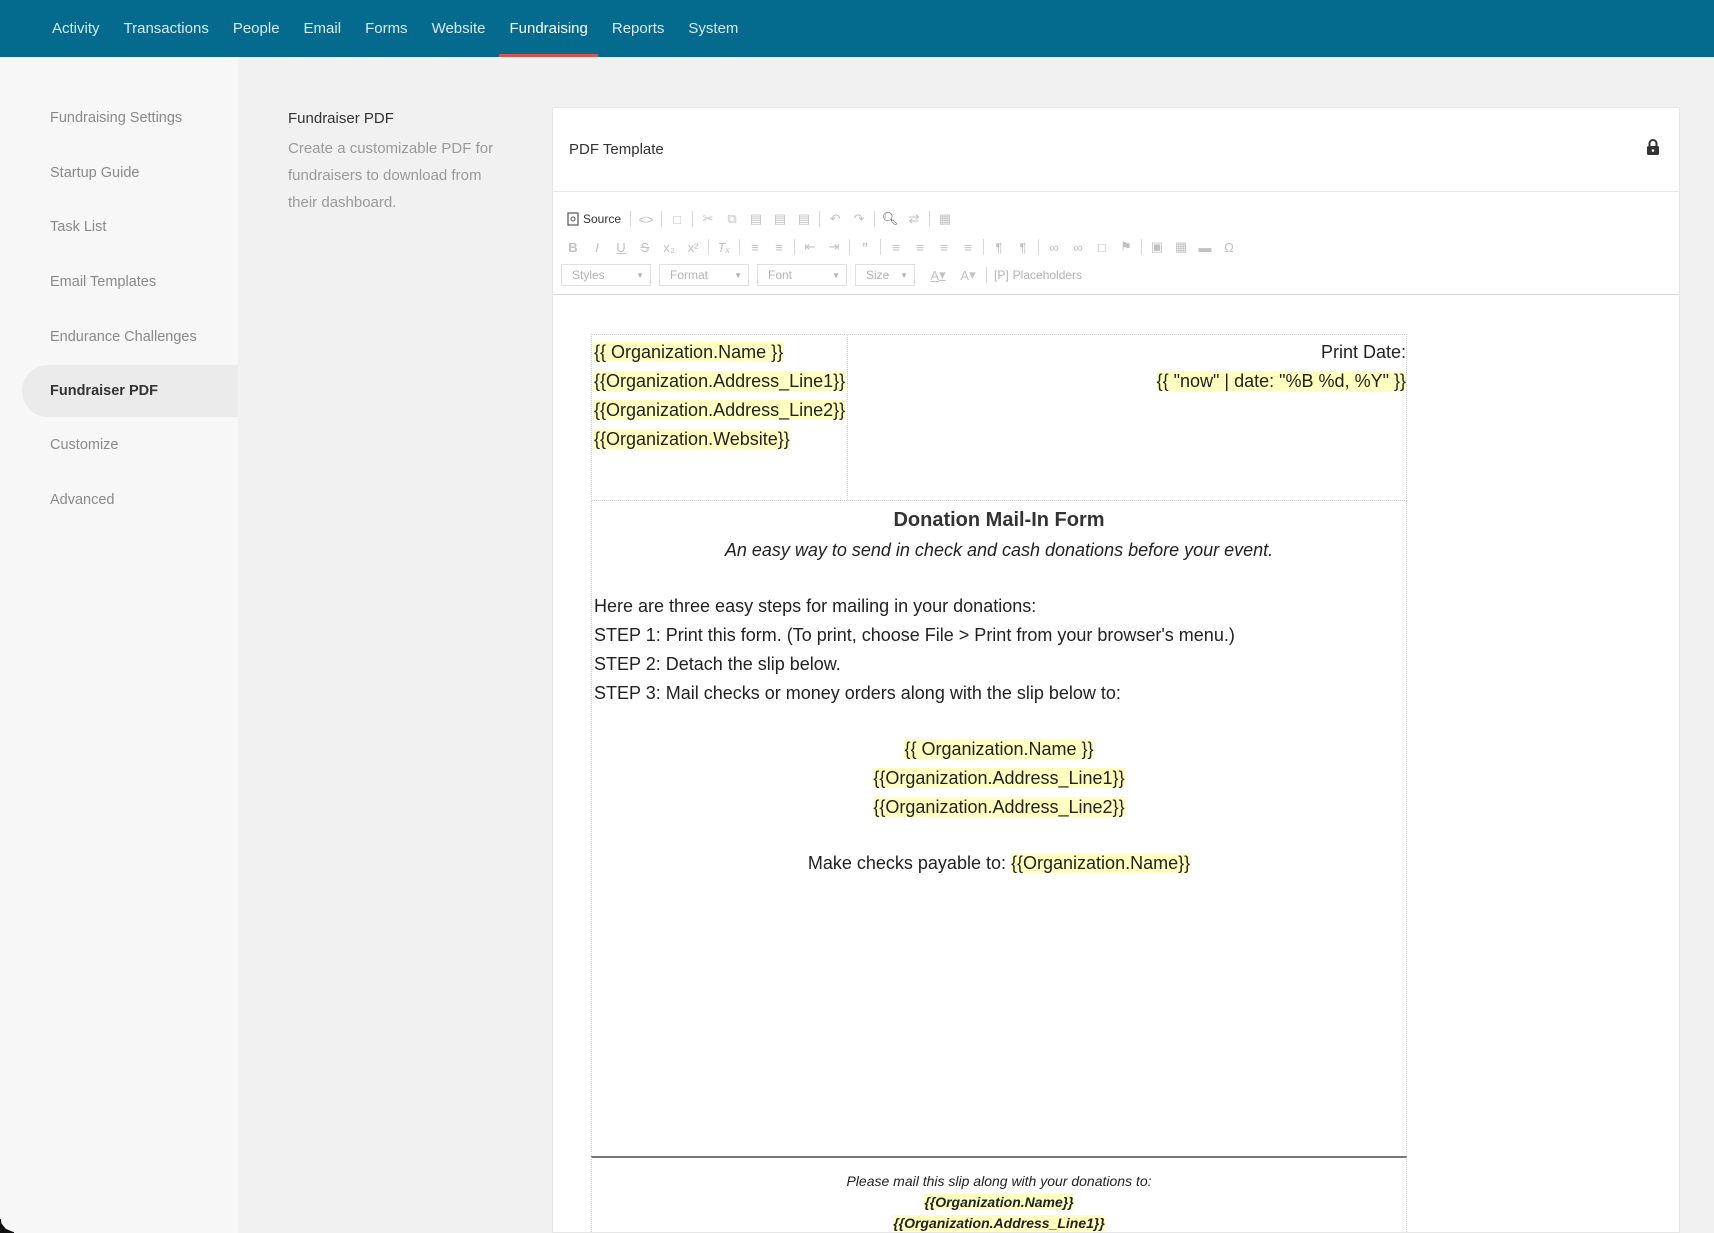 The height and width of the screenshot is (1233, 1714). I want to click on outdent-icon: ⇤, so click(810, 247).